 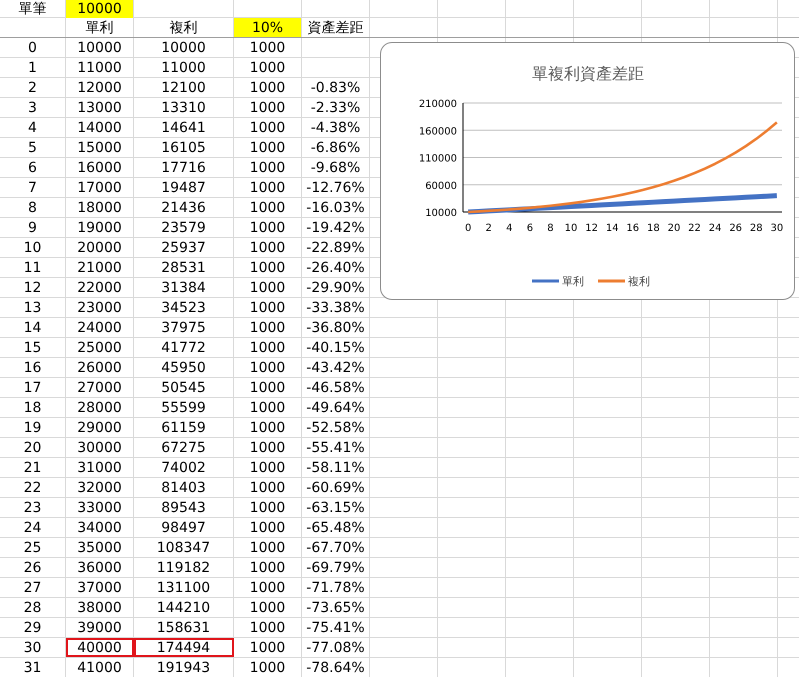 I want to click on column-header: 單利, so click(x=100, y=27).